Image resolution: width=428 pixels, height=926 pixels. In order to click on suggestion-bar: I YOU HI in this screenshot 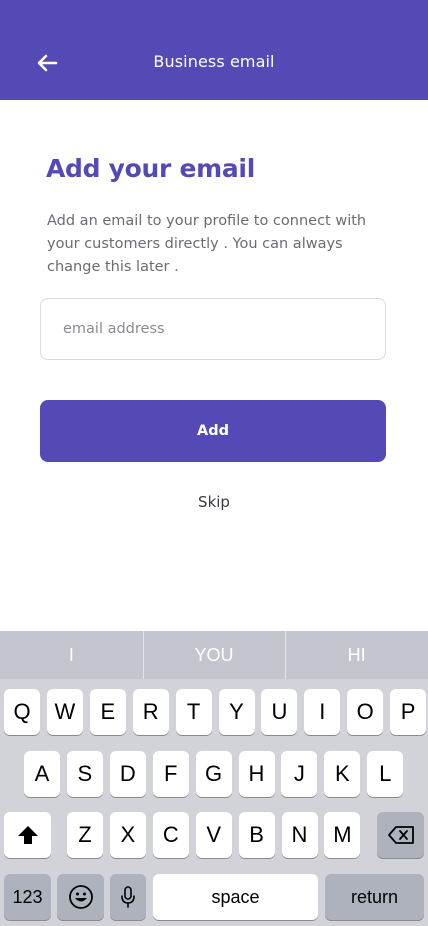, I will do `click(214, 655)`.